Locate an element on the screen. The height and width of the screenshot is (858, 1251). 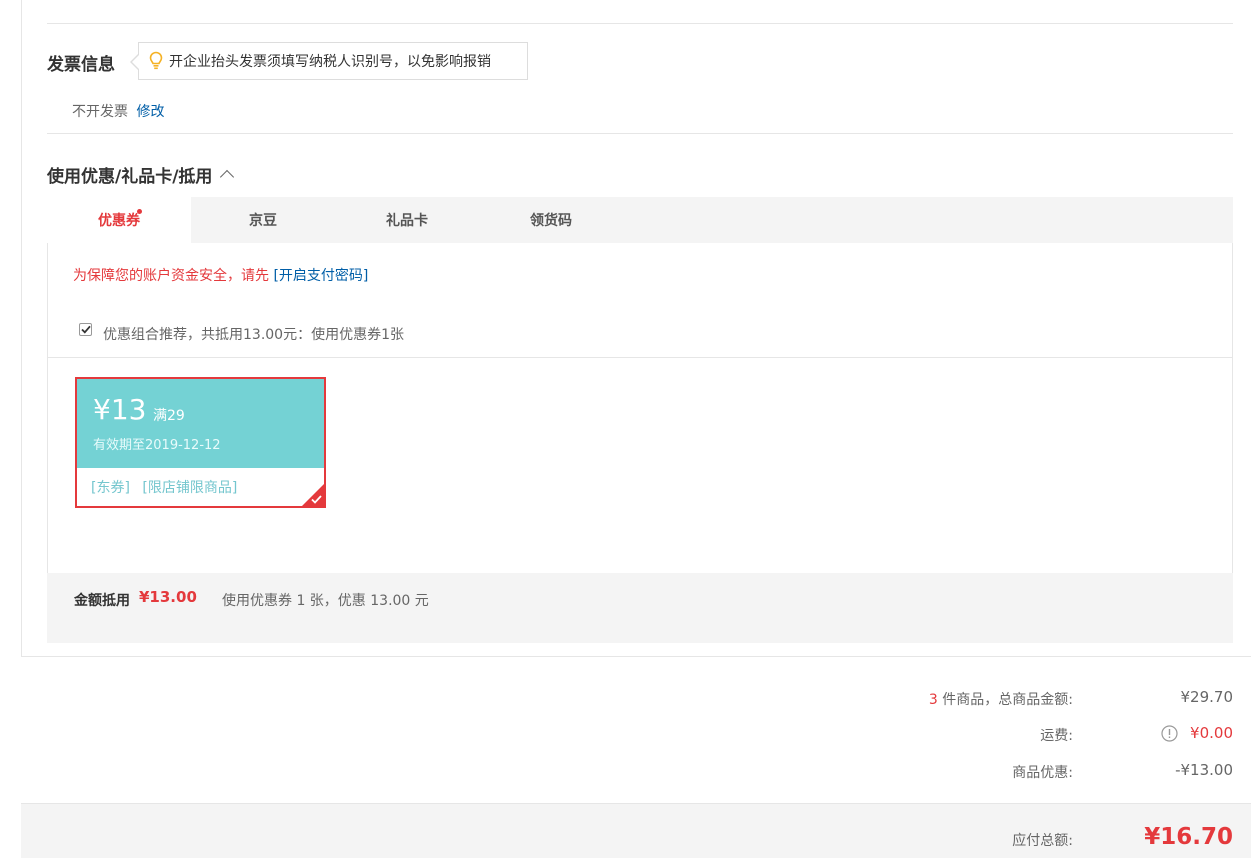
coupon-card: ¥13 满29 有效期至2019-12-12 [东券] [限店铺限商品] is located at coordinates (200, 442).